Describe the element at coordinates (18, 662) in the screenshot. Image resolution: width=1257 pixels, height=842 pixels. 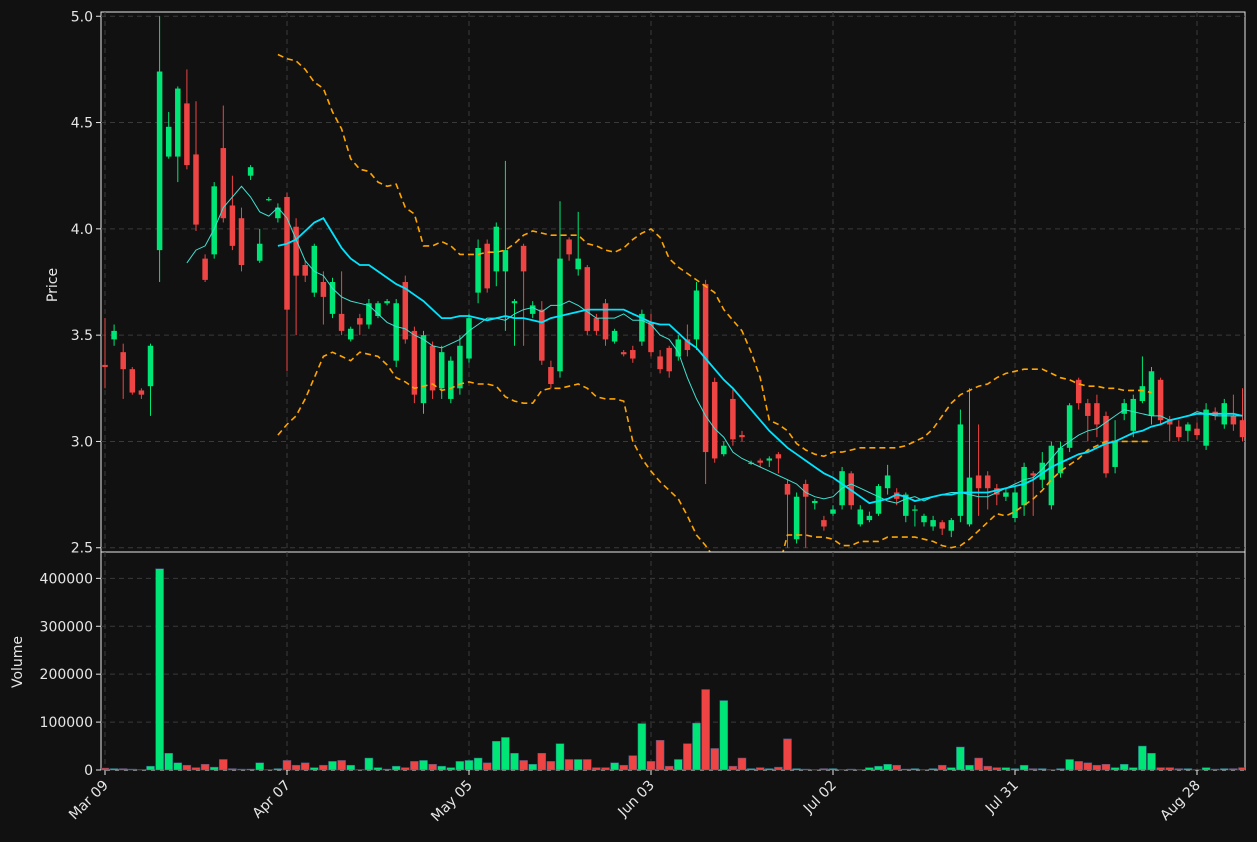
I see `volume-axis-label: Volume` at that location.